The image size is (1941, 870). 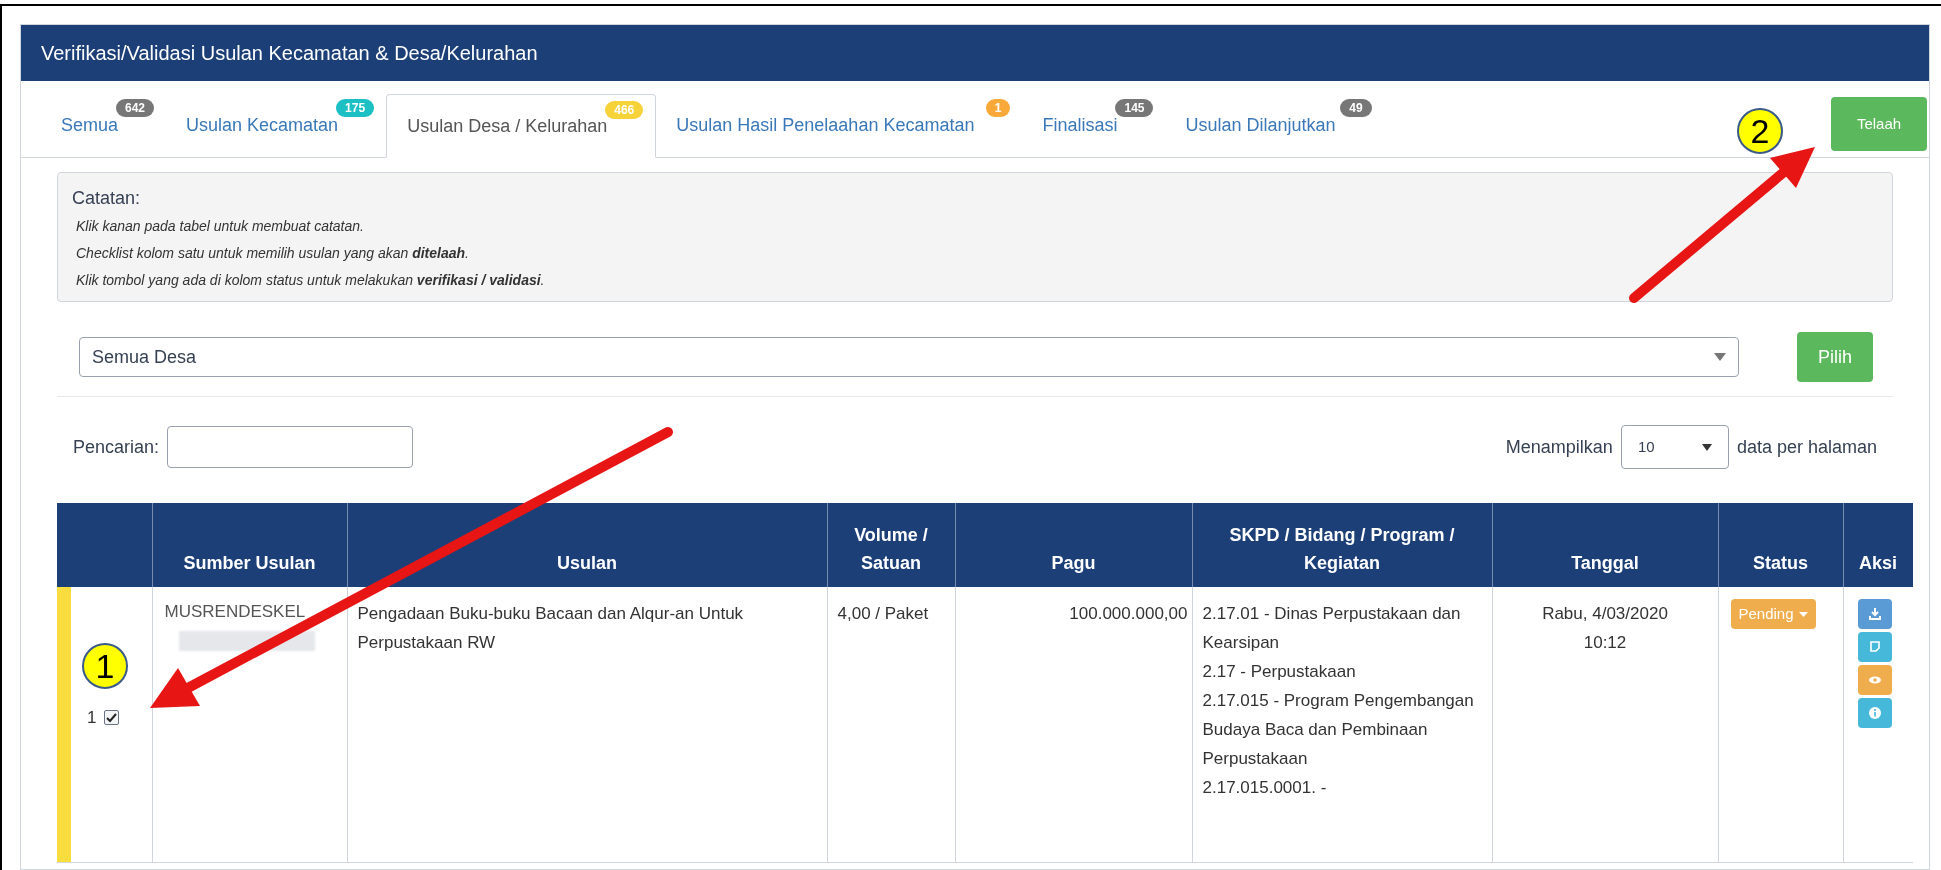 I want to click on page-size-select: 10, so click(x=1674, y=447).